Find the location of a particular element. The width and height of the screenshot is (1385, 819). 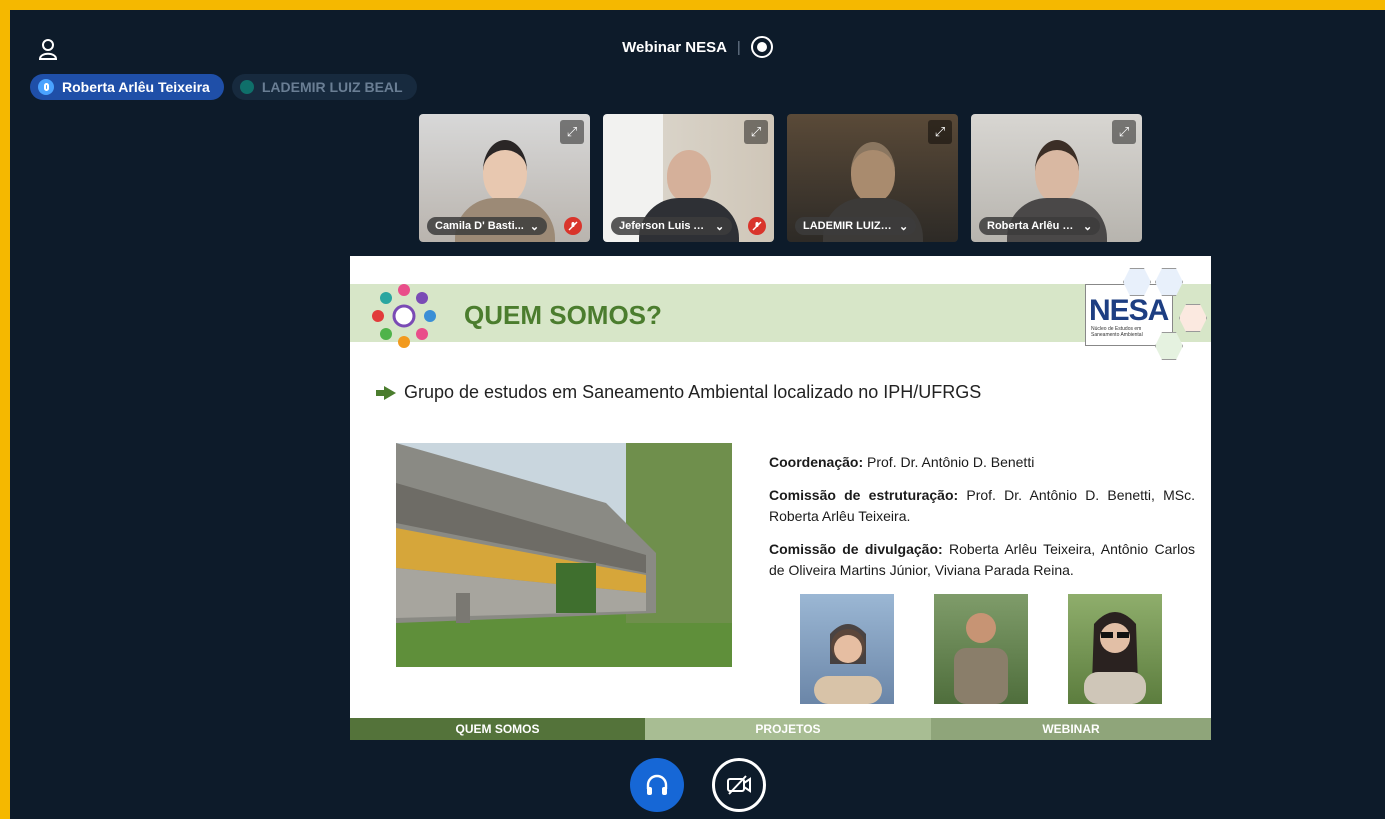

talking-pill-active: Roberta Arlêu Teixeira is located at coordinates (127, 87).